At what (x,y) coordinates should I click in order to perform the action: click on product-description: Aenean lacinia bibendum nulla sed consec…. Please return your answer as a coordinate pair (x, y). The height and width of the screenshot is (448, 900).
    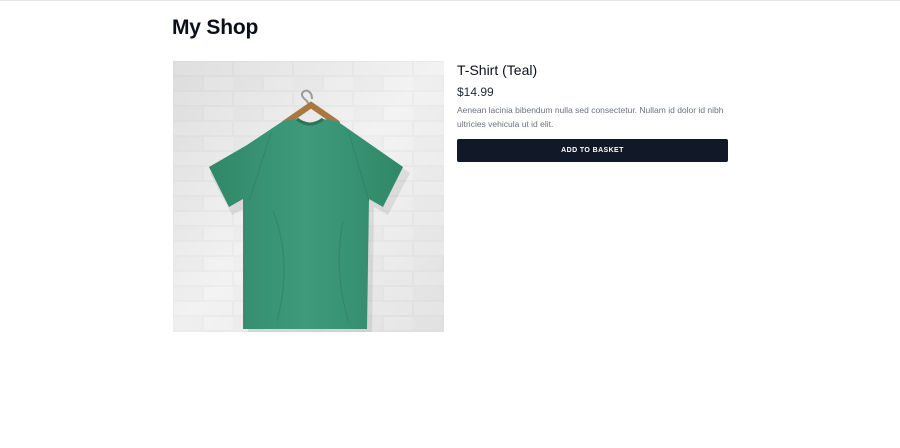
    Looking at the image, I should click on (590, 117).